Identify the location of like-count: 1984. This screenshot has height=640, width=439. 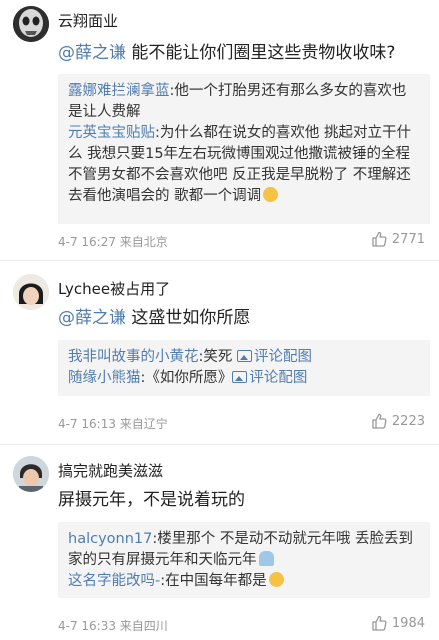
(408, 623).